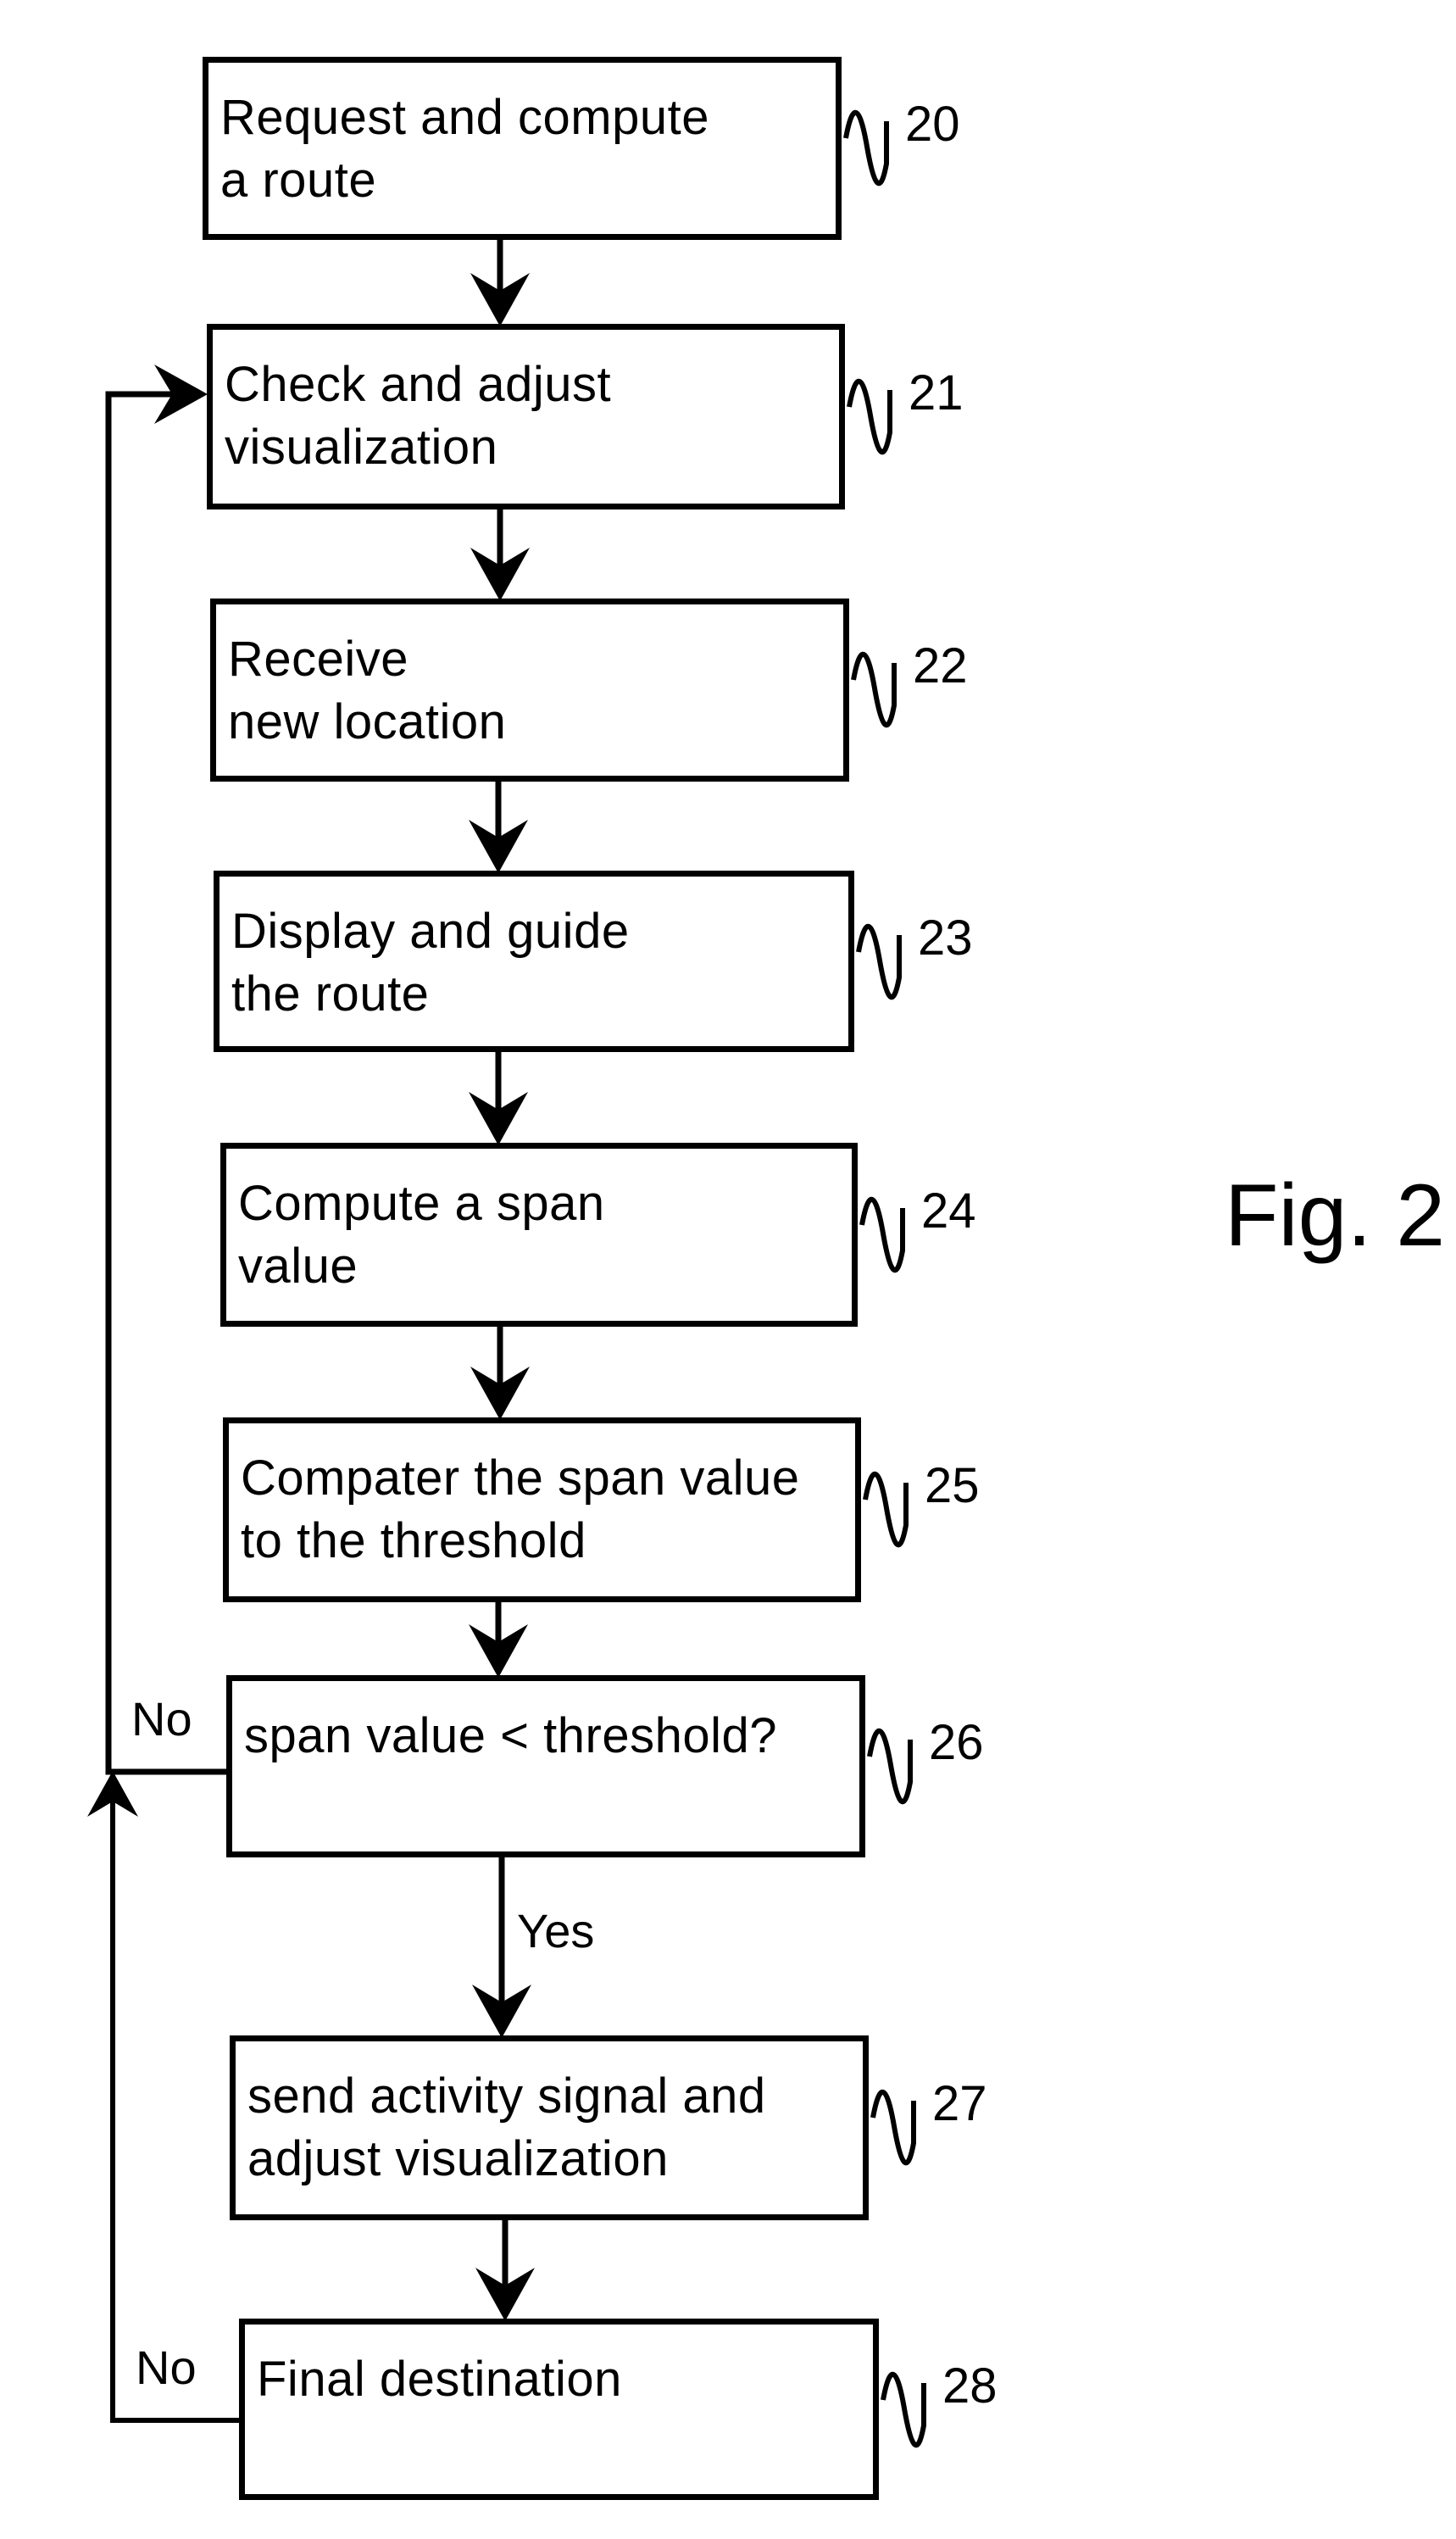 This screenshot has width=1456, height=2539. Describe the element at coordinates (419, 416) in the screenshot. I see `step-text: Check and adjust visualization` at that location.